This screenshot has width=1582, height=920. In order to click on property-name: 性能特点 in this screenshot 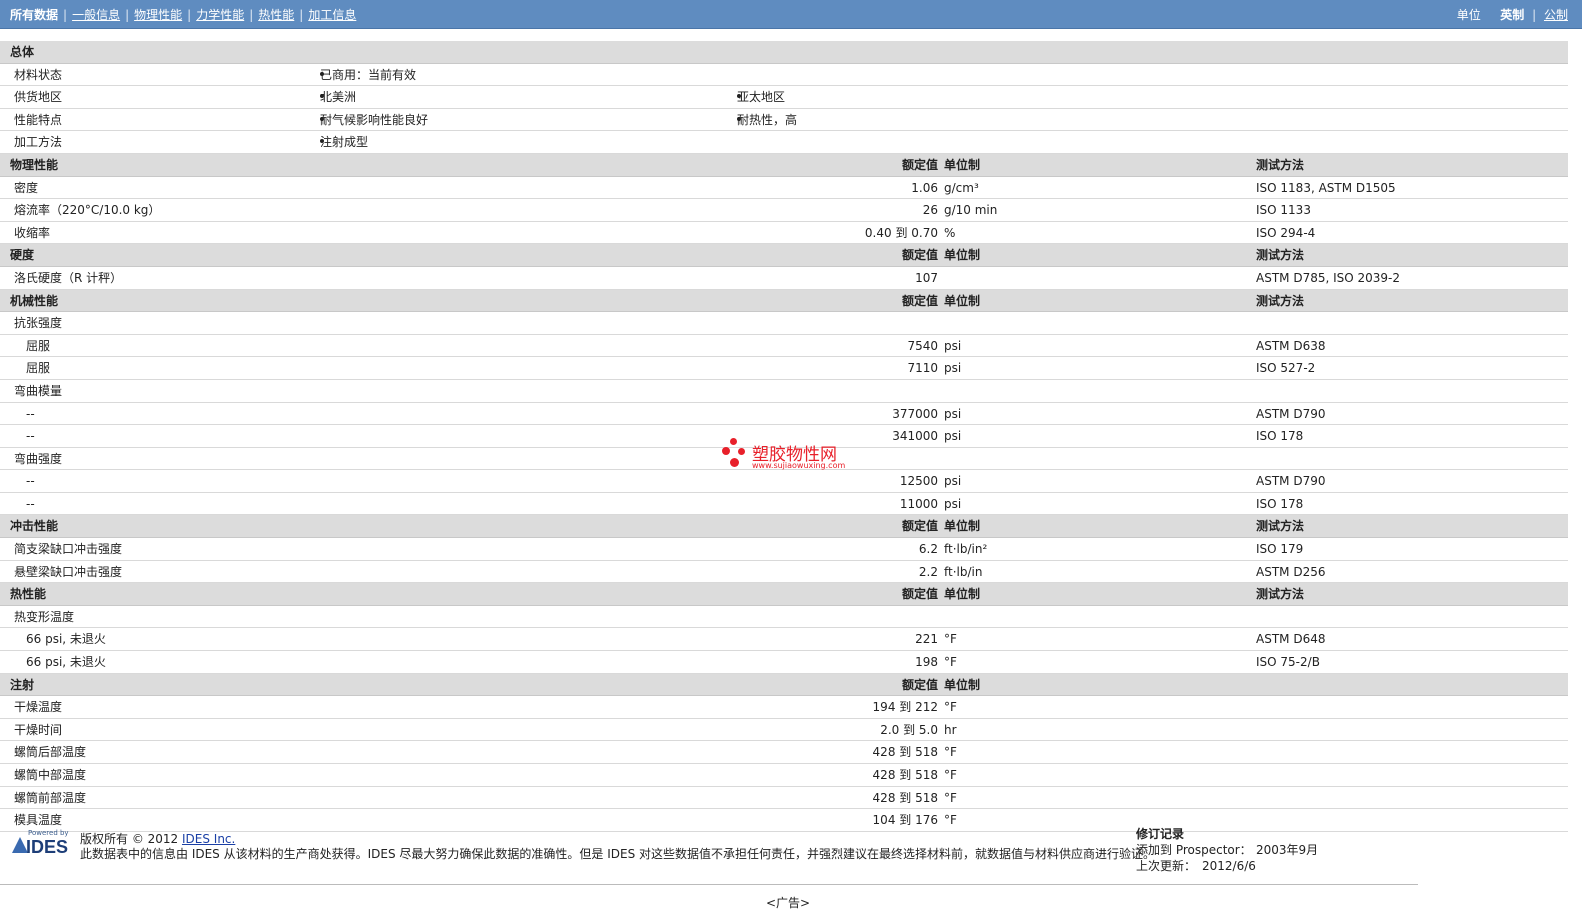, I will do `click(38, 119)`.